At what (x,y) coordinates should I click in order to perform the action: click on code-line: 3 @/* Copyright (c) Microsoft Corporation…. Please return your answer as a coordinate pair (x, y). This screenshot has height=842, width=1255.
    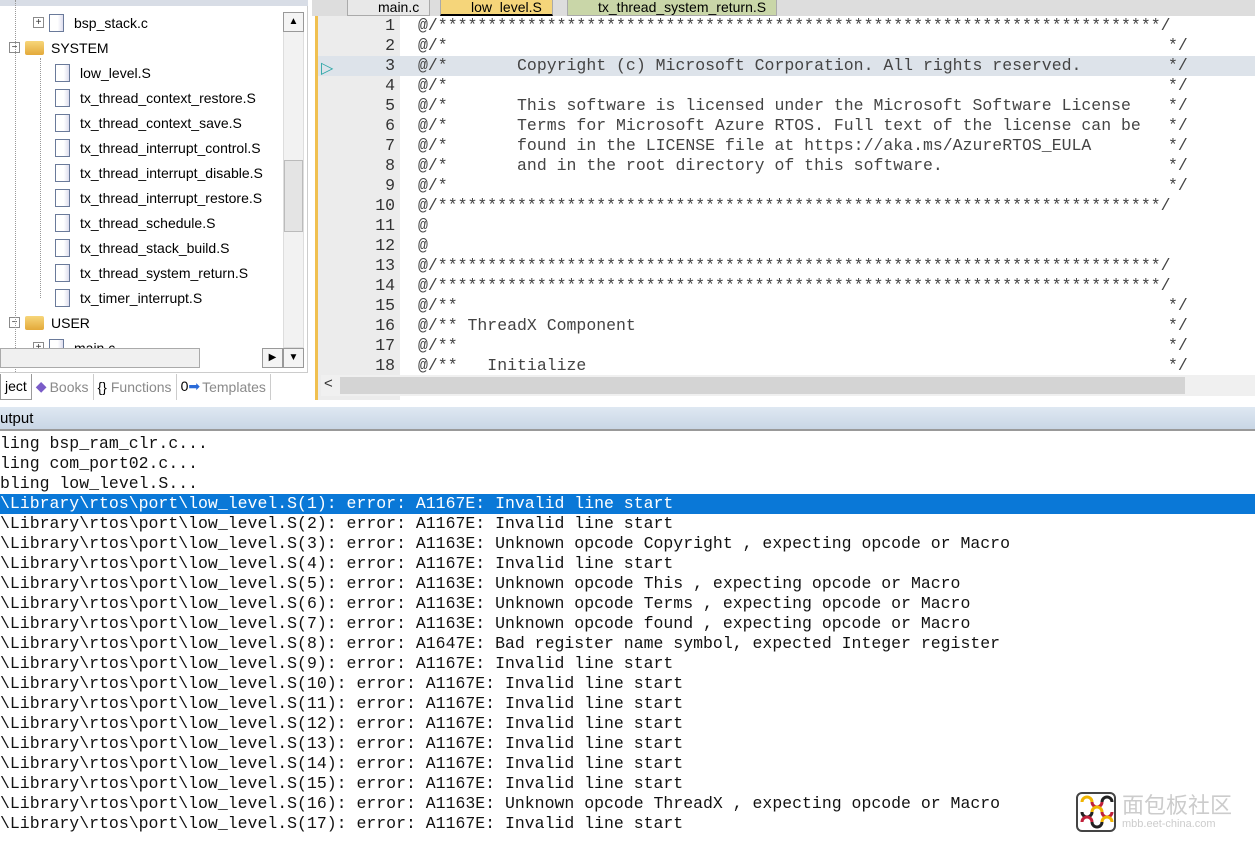
    Looking at the image, I should click on (786, 66).